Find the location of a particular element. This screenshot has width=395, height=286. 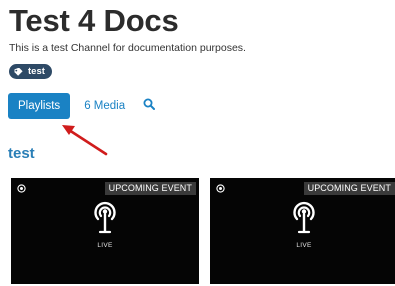

annotation-arrow is located at coordinates (85, 140).